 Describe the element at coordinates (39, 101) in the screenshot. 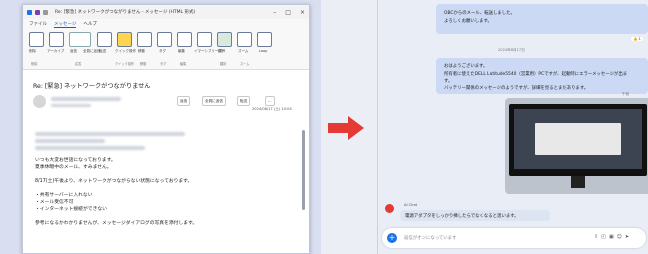

I see `avatar` at that location.